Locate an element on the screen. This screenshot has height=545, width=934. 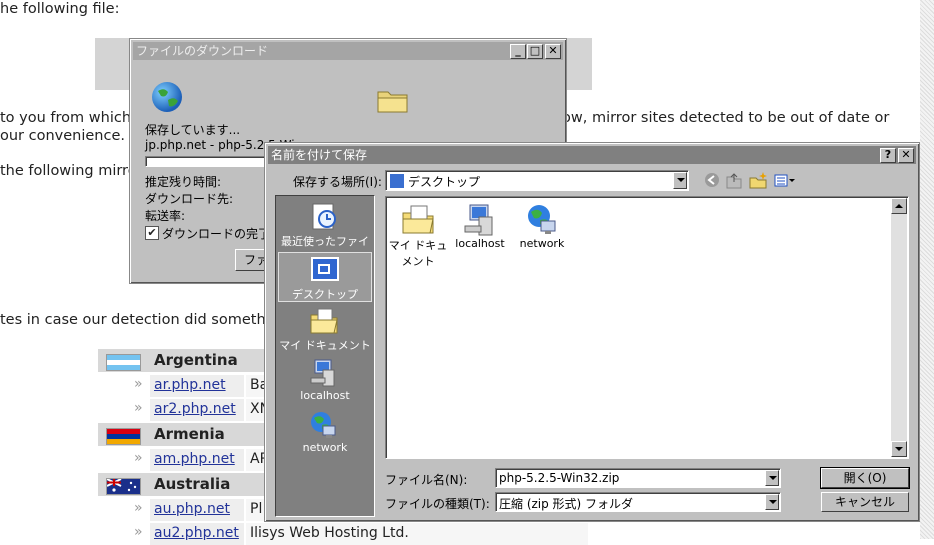
australia-flag-icon is located at coordinates (123, 486).